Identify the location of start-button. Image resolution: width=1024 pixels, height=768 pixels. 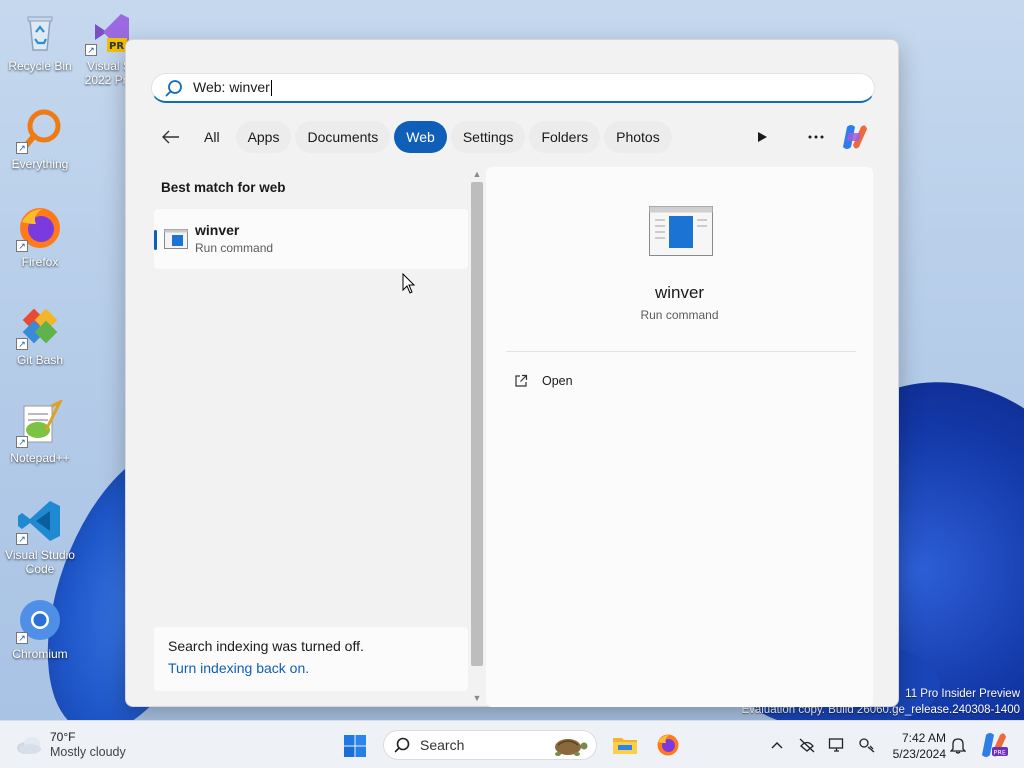
(355, 746).